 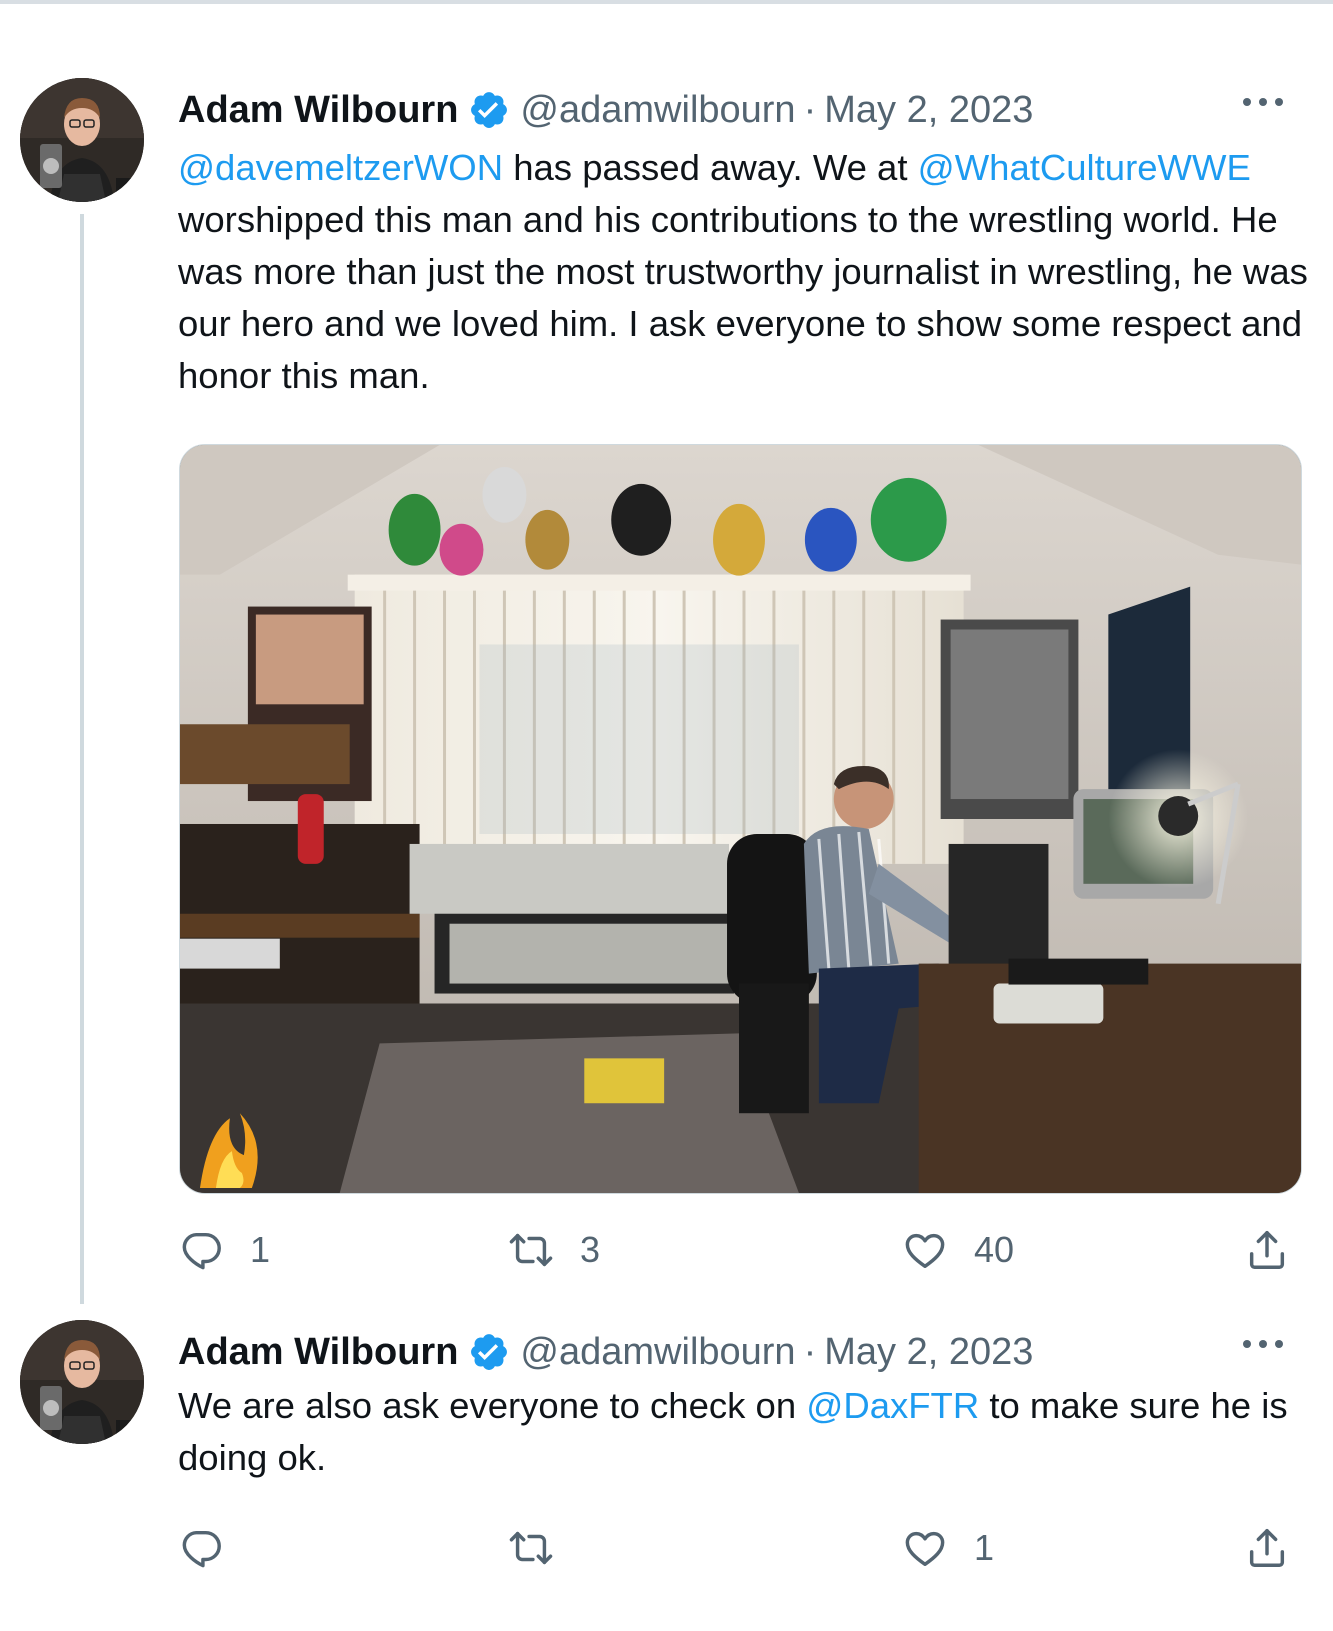 I want to click on like-button: 1, so click(x=948, y=1548).